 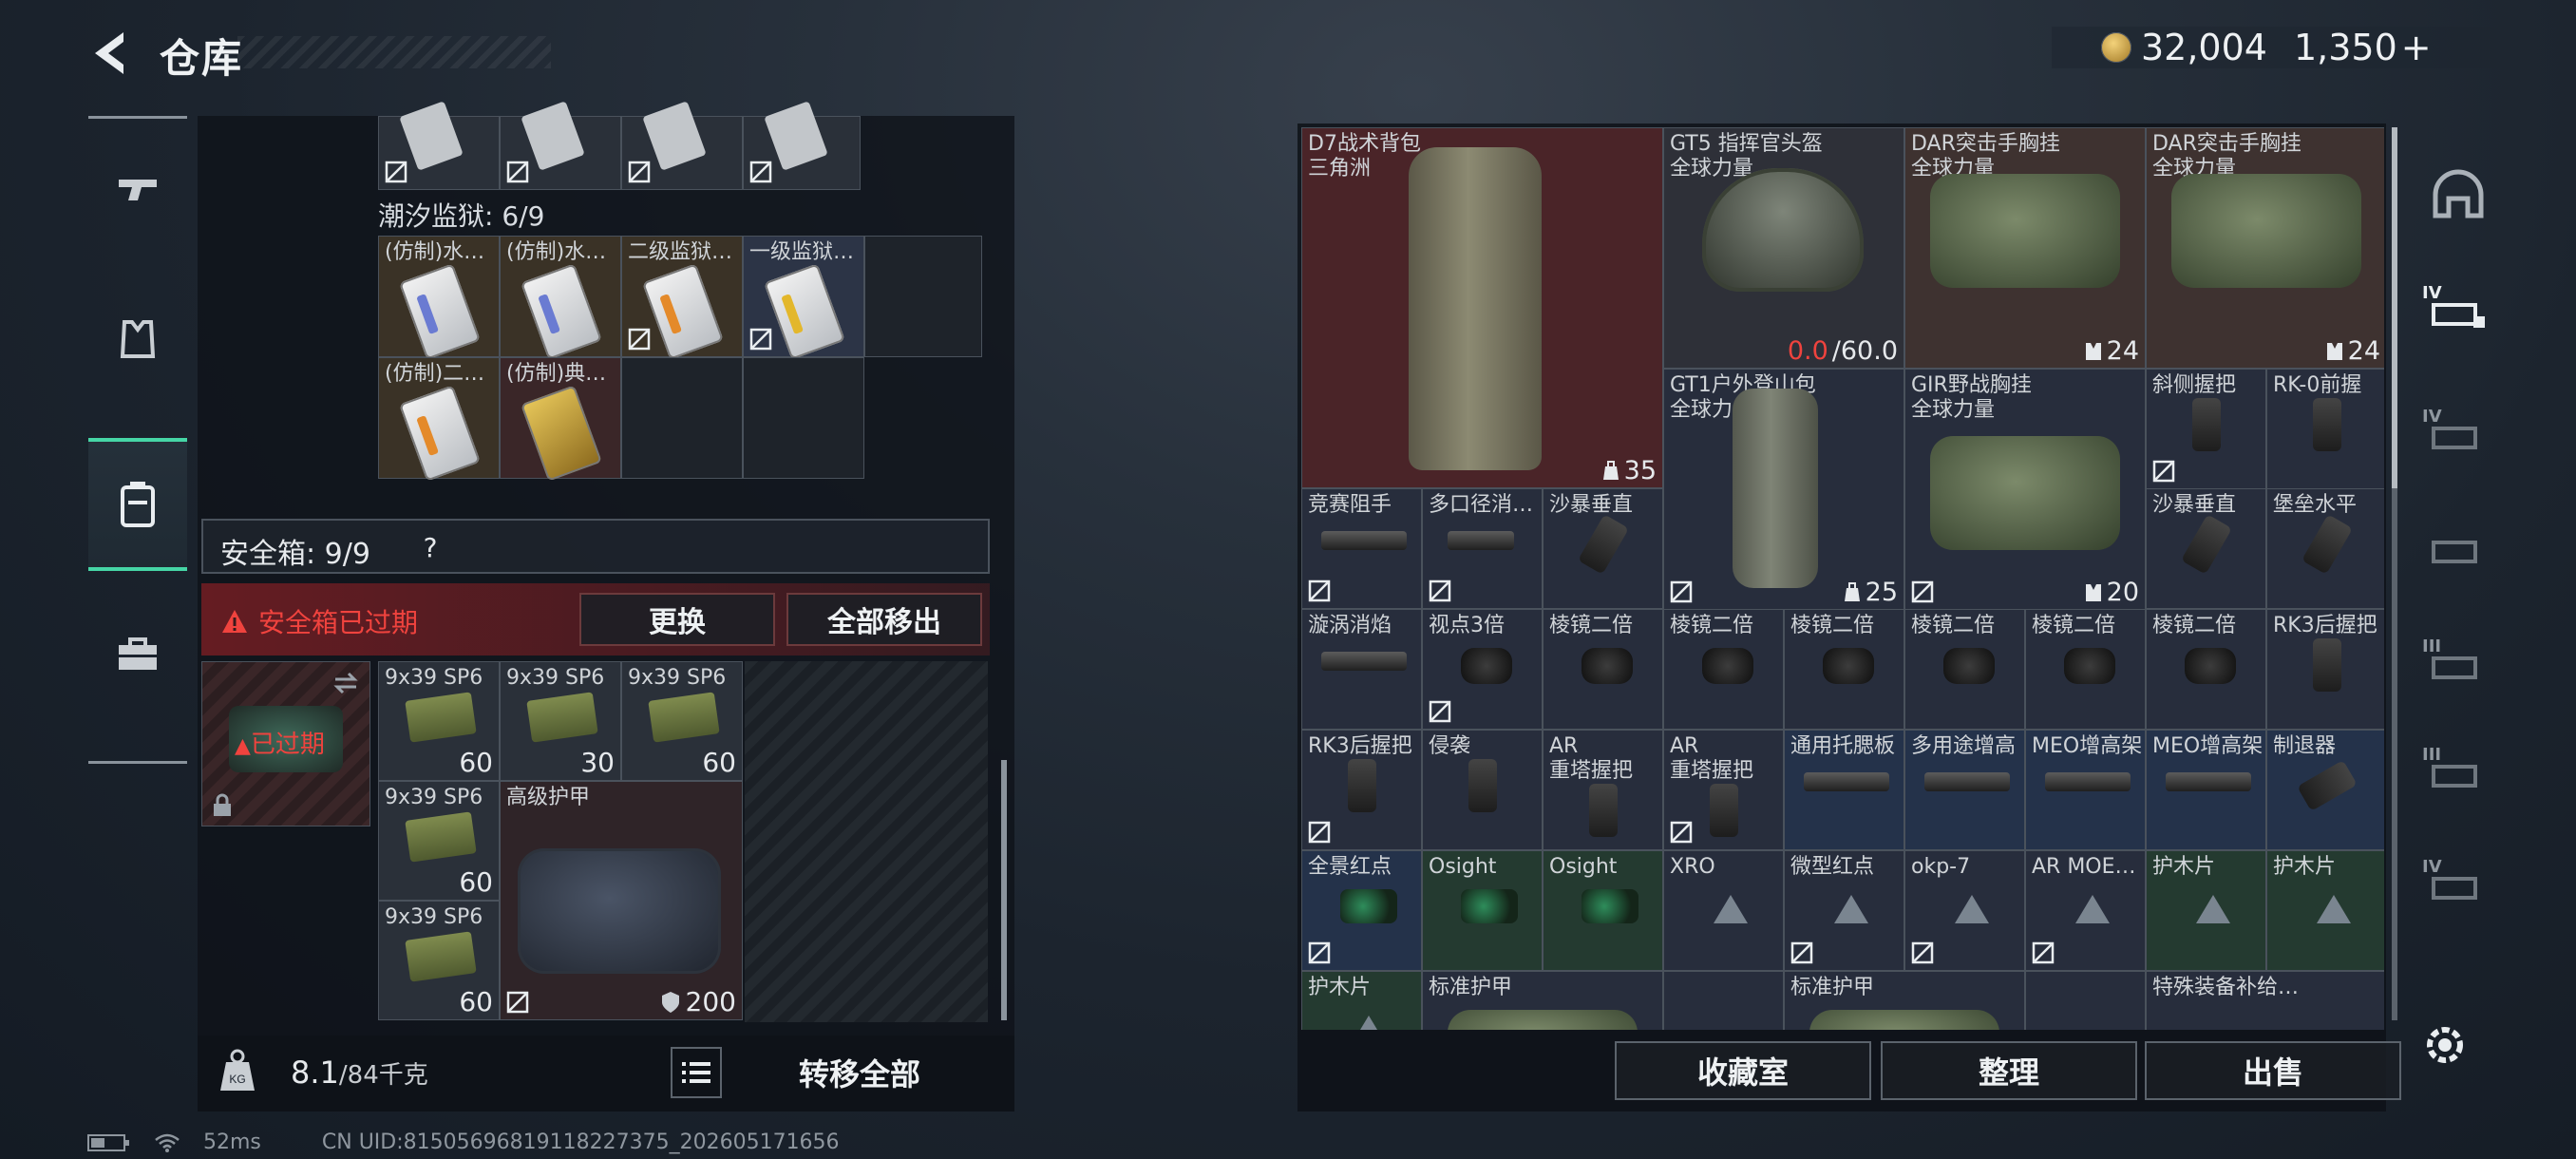 I want to click on left-sidebar, so click(x=137, y=440).